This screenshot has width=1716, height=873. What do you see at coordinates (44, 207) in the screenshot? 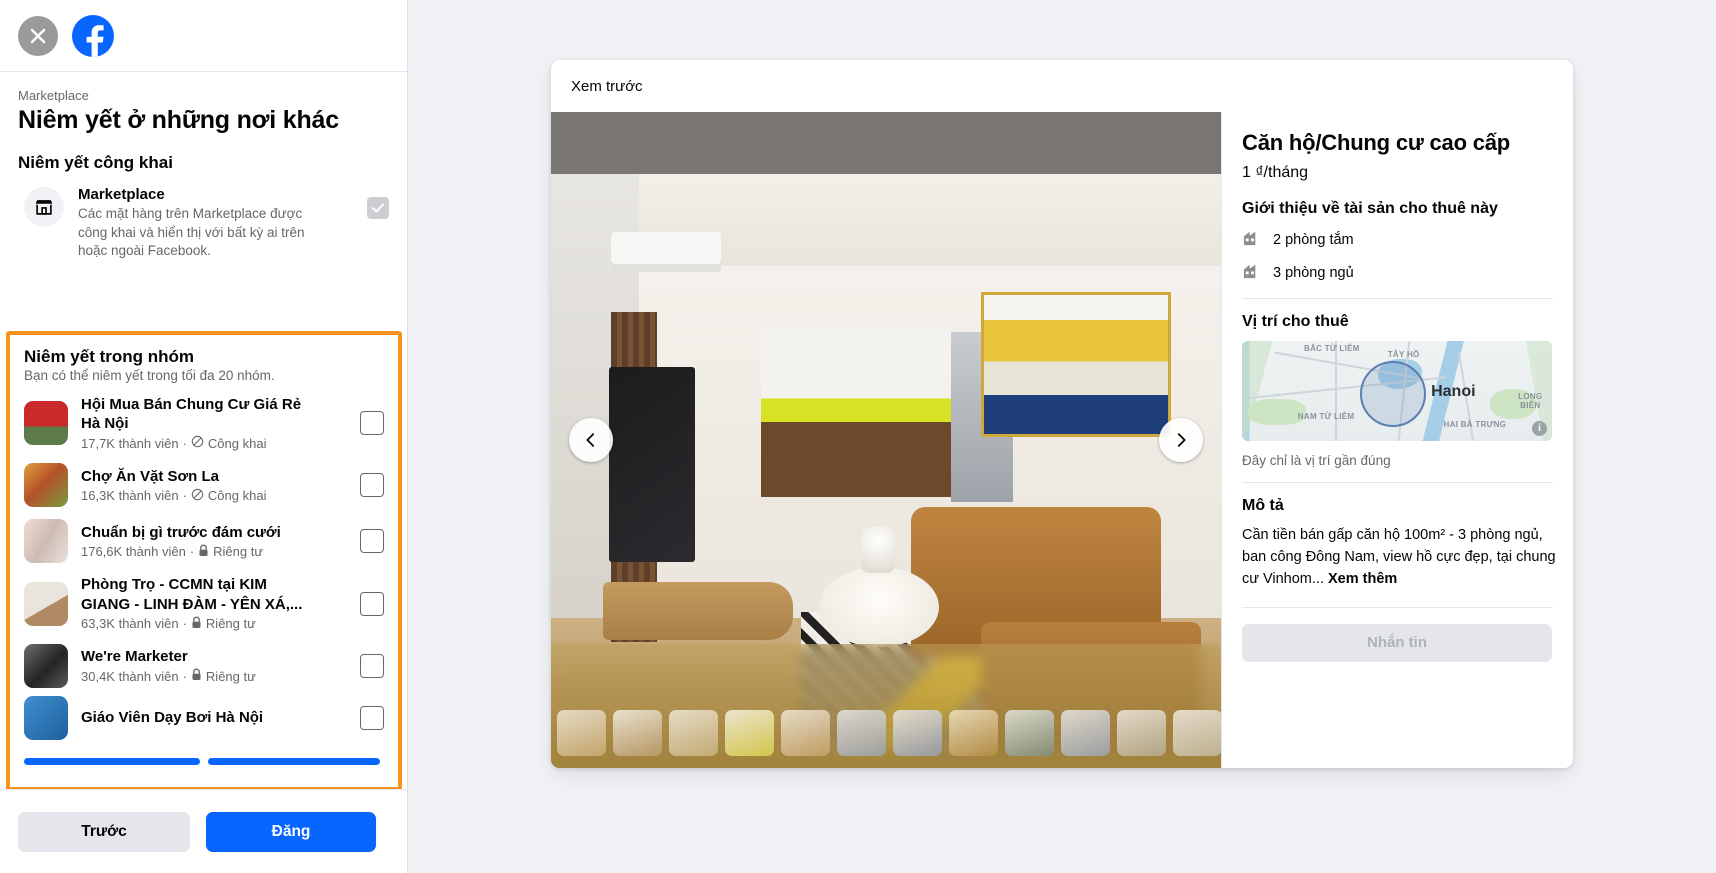
I see `marketplace-storefront-icon` at bounding box center [44, 207].